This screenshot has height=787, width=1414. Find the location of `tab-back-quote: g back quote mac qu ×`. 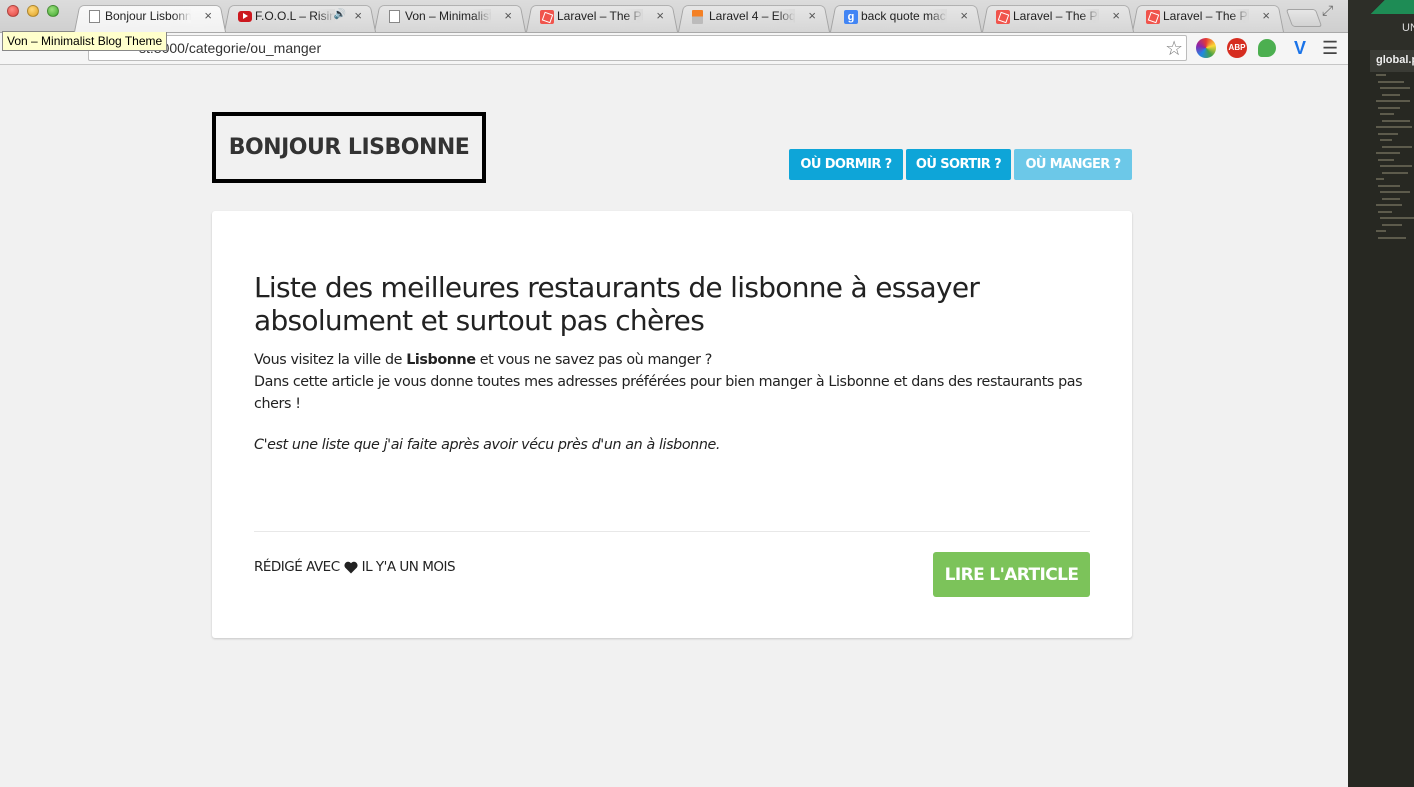

tab-back-quote: g back quote mac qu × is located at coordinates (906, 18).